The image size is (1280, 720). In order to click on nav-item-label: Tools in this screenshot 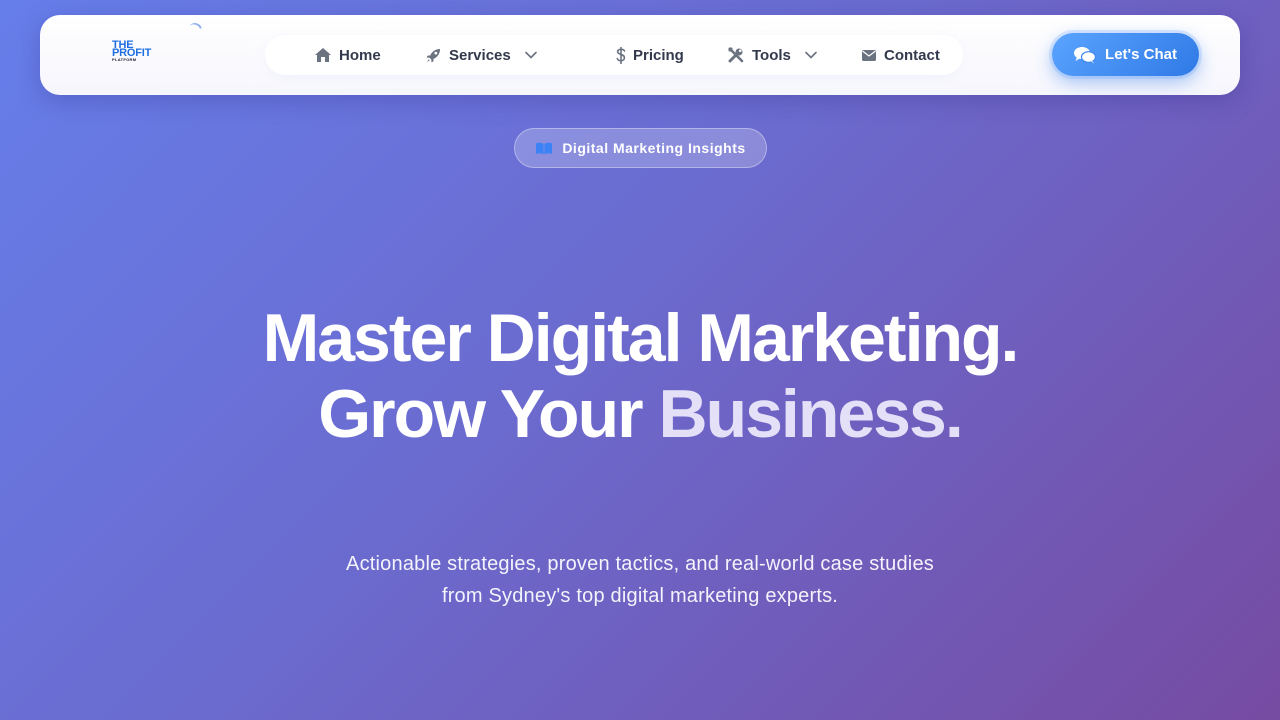, I will do `click(771, 55)`.